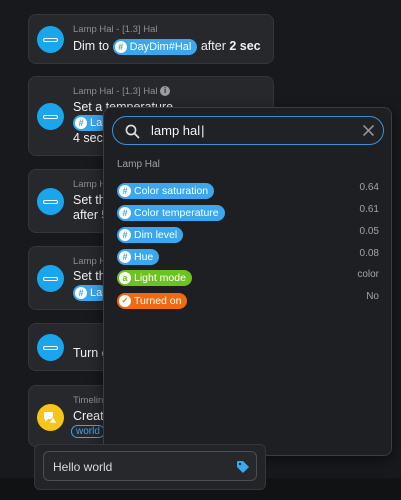  What do you see at coordinates (243, 467) in the screenshot?
I see `tag-icon` at bounding box center [243, 467].